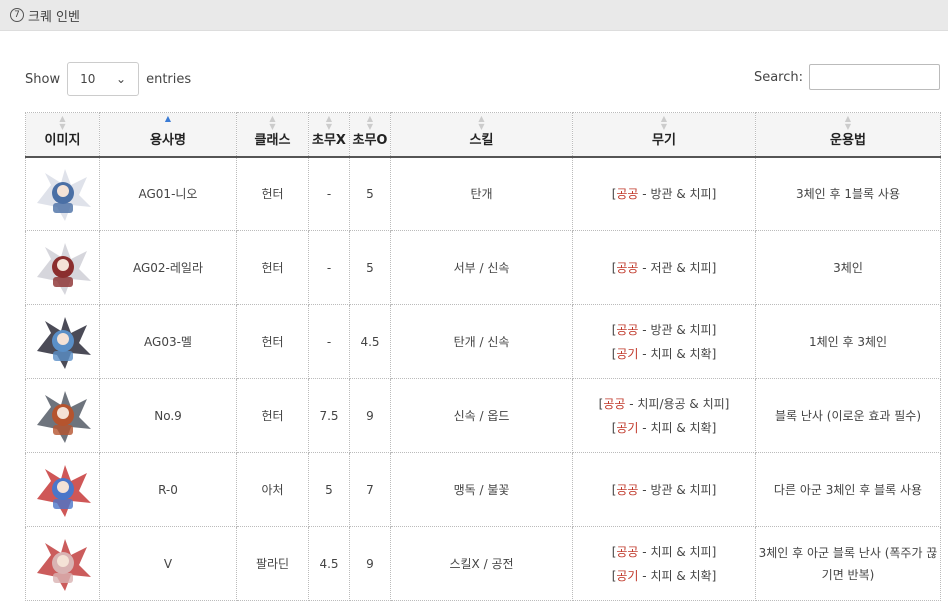  I want to click on column-header-label: 무기, so click(664, 141).